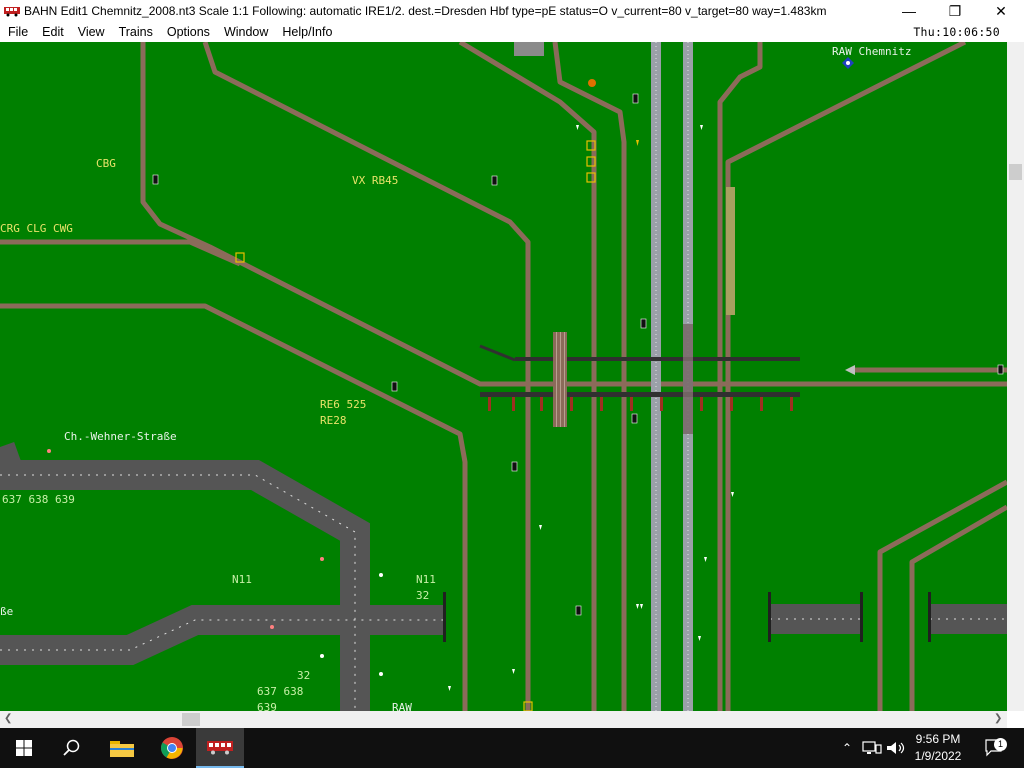 The height and width of the screenshot is (768, 1024). I want to click on label-bus-637-638: 637 638, so click(280, 691).